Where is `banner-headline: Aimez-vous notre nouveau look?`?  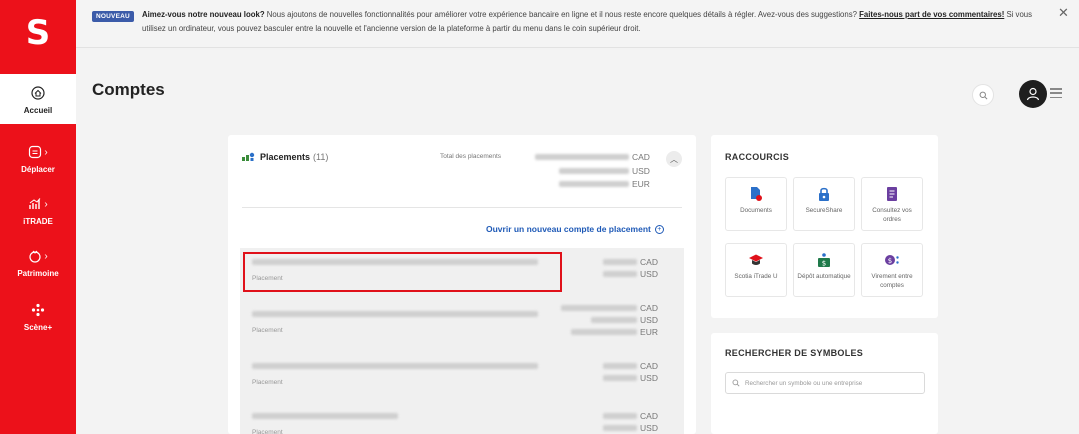
banner-headline: Aimez-vous notre nouveau look? is located at coordinates (203, 14).